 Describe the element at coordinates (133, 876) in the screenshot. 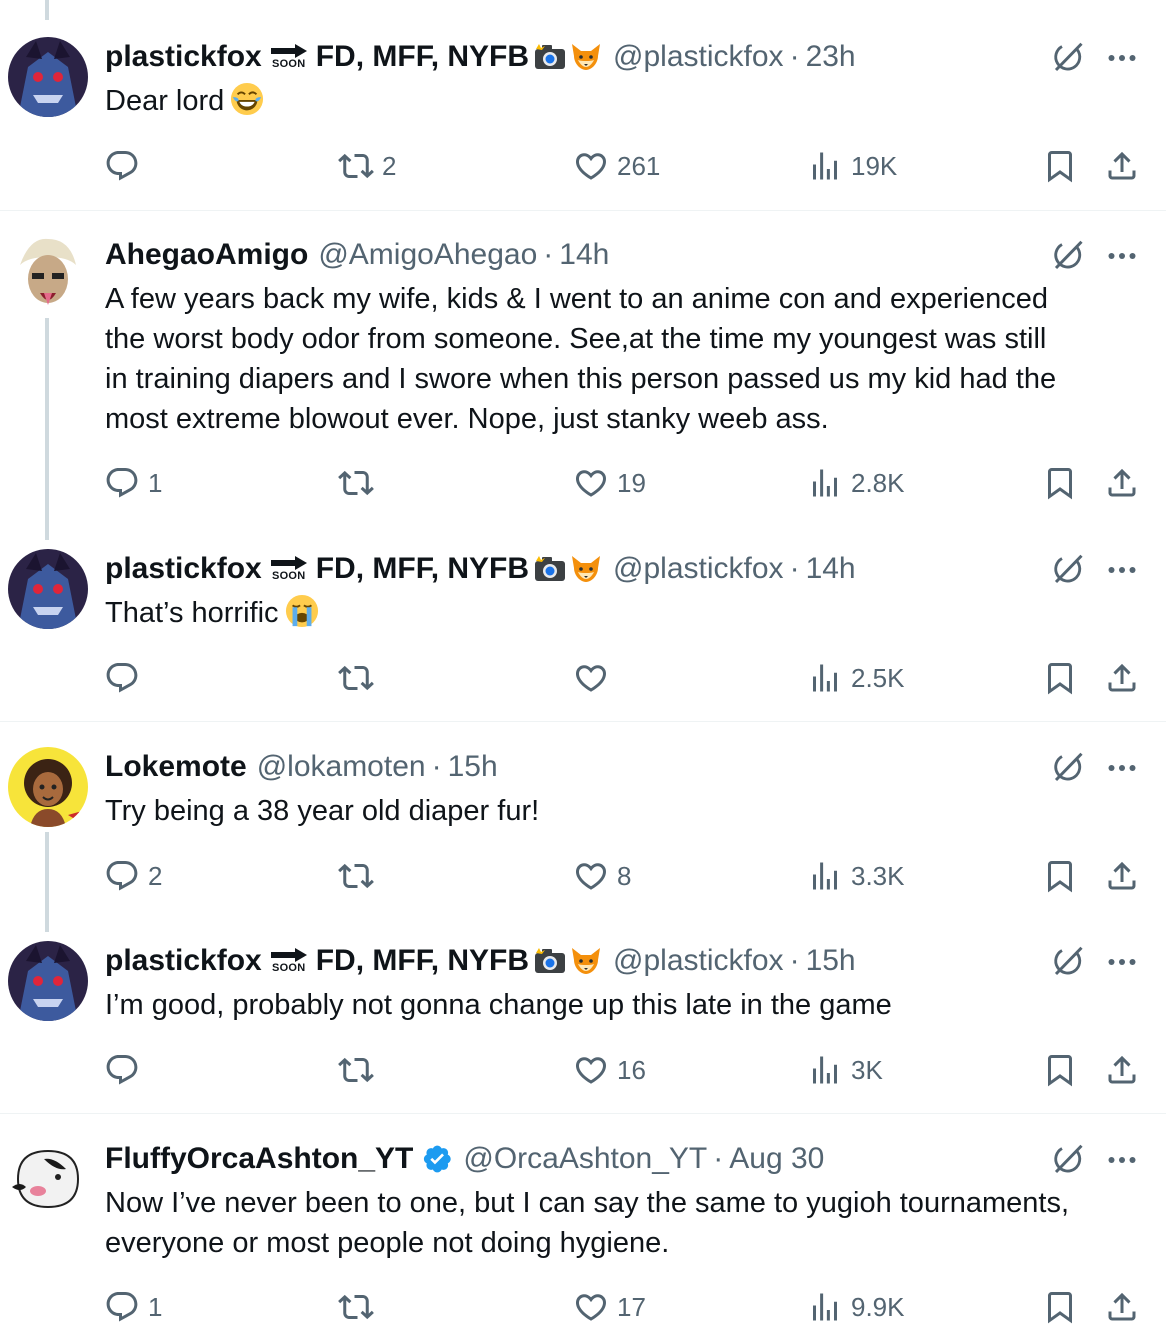

I see `reply-button: 2` at that location.